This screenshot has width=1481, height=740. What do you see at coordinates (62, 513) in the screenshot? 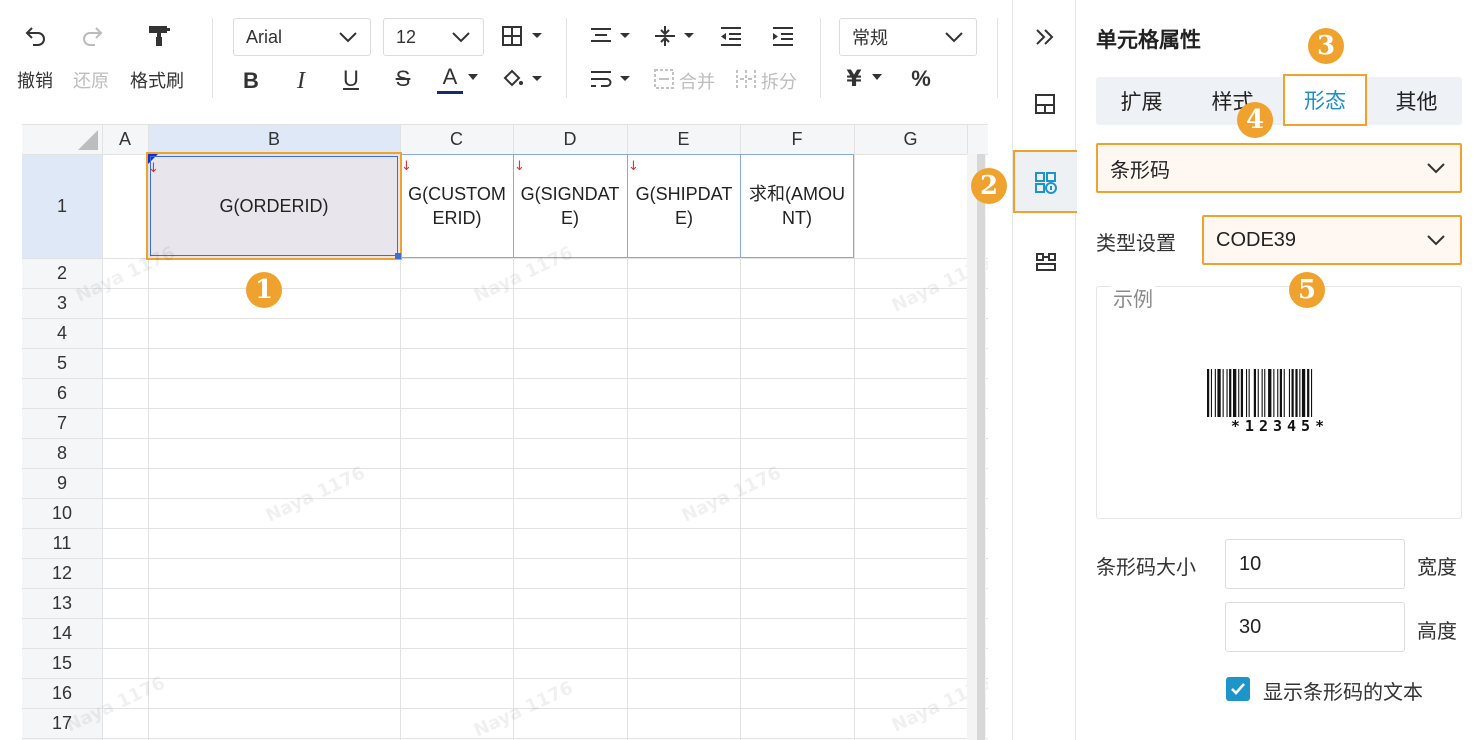
I see `row-header-10: 10` at bounding box center [62, 513].